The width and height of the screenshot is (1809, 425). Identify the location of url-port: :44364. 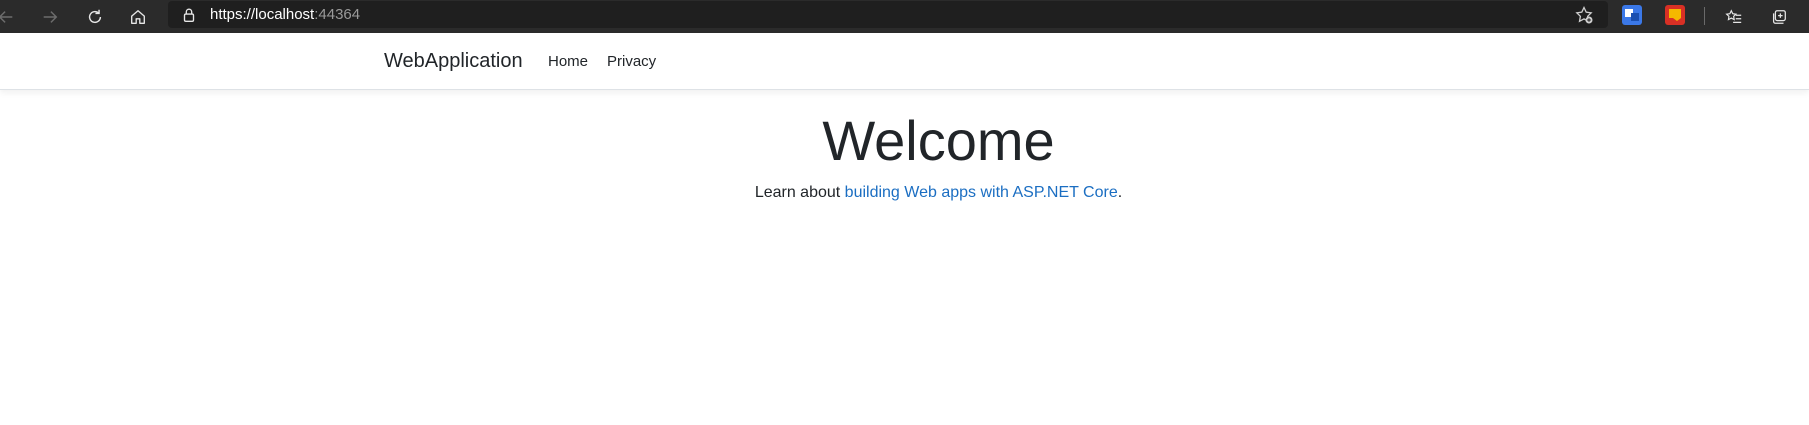
(337, 14).